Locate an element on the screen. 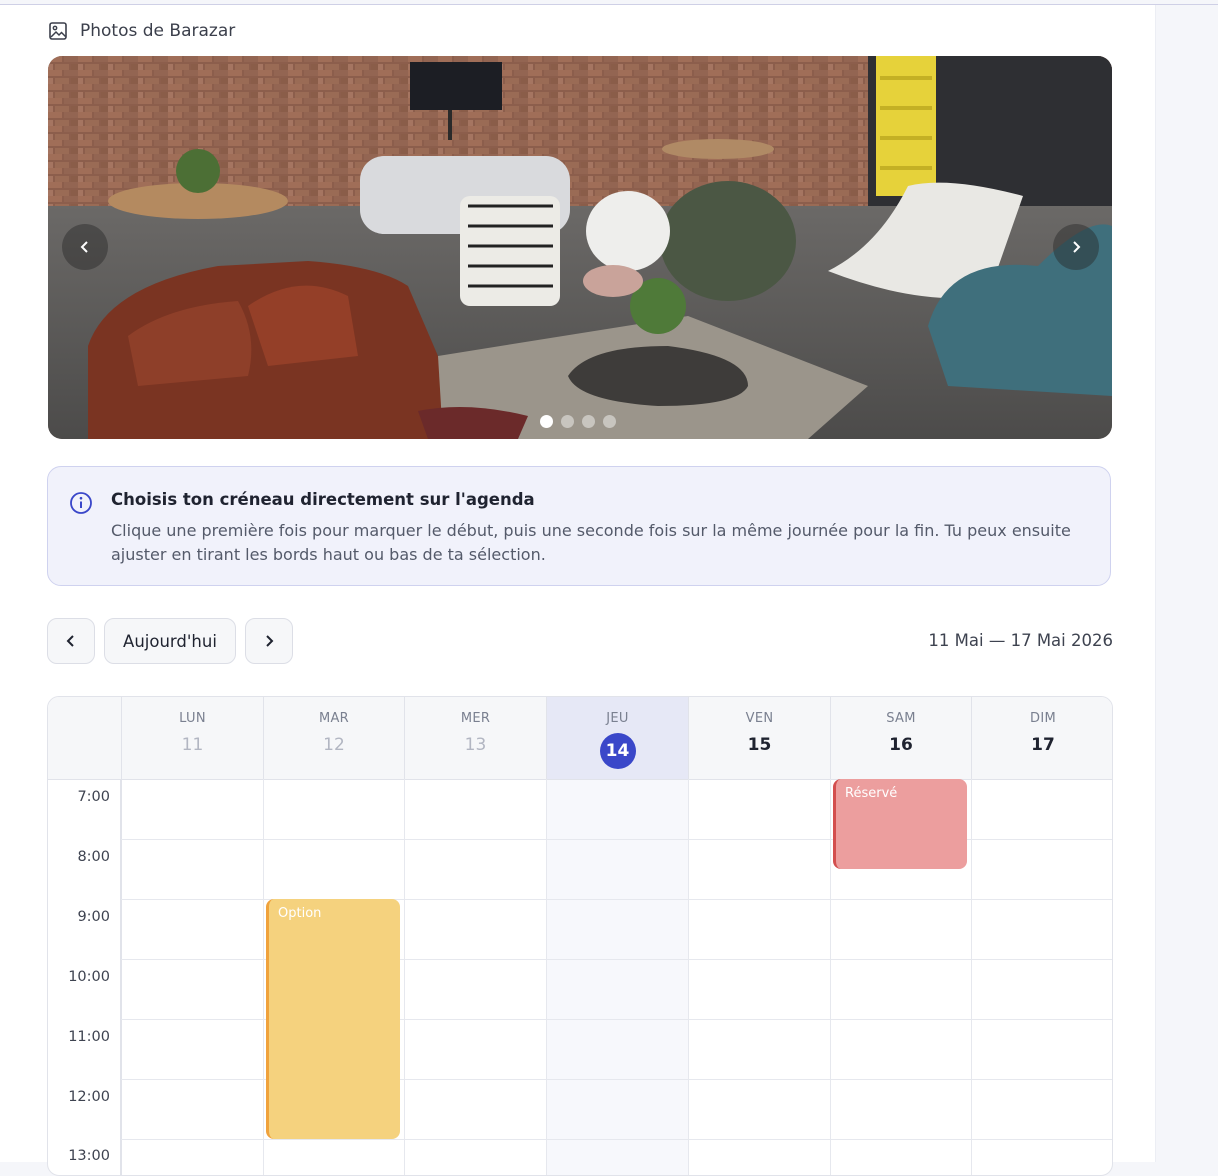  prev-week-button is located at coordinates (71, 641).